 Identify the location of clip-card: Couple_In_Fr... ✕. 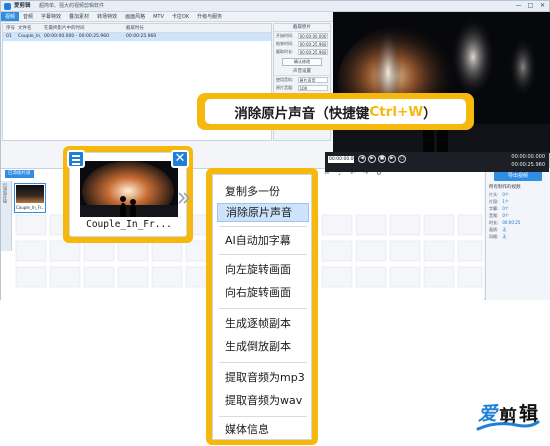
(128, 193).